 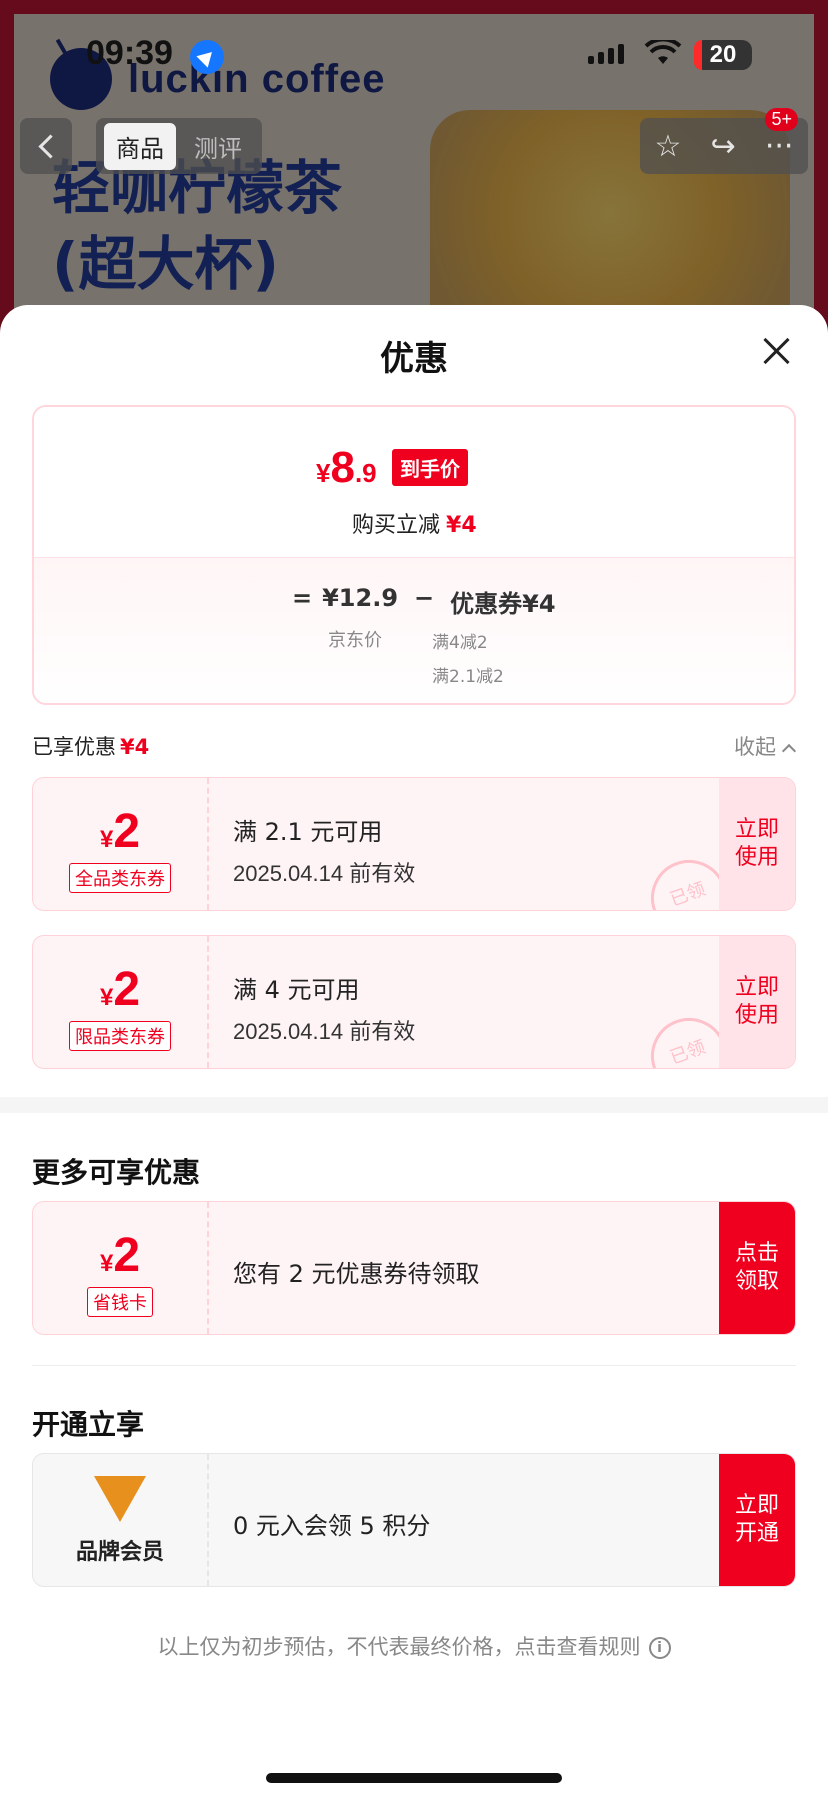 I want to click on battery-indicator: 20, so click(x=723, y=55).